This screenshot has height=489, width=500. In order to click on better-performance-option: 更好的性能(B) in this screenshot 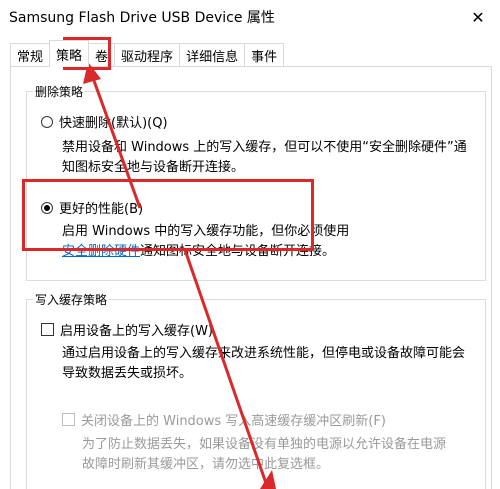, I will do `click(92, 207)`.